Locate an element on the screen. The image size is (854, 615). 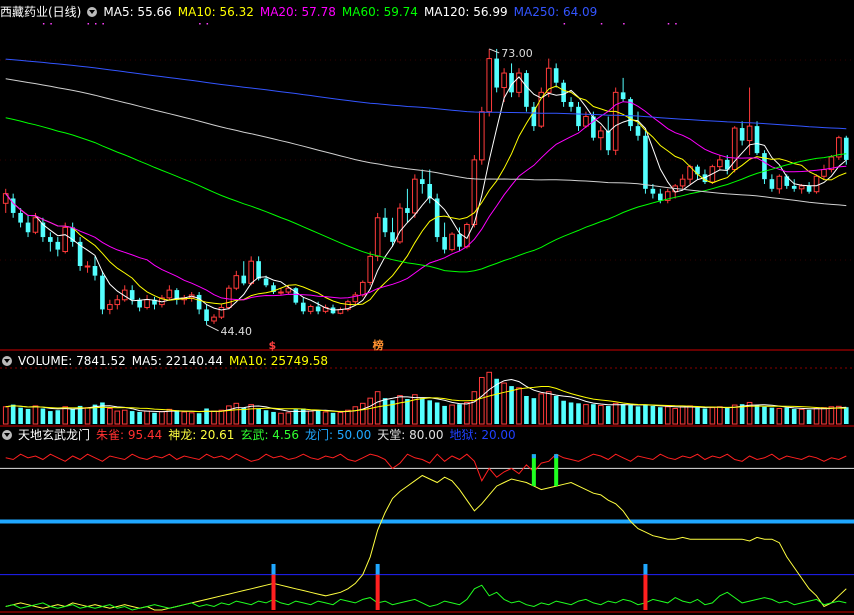
high-price-label: 73.00 is located at coordinates (516, 53).